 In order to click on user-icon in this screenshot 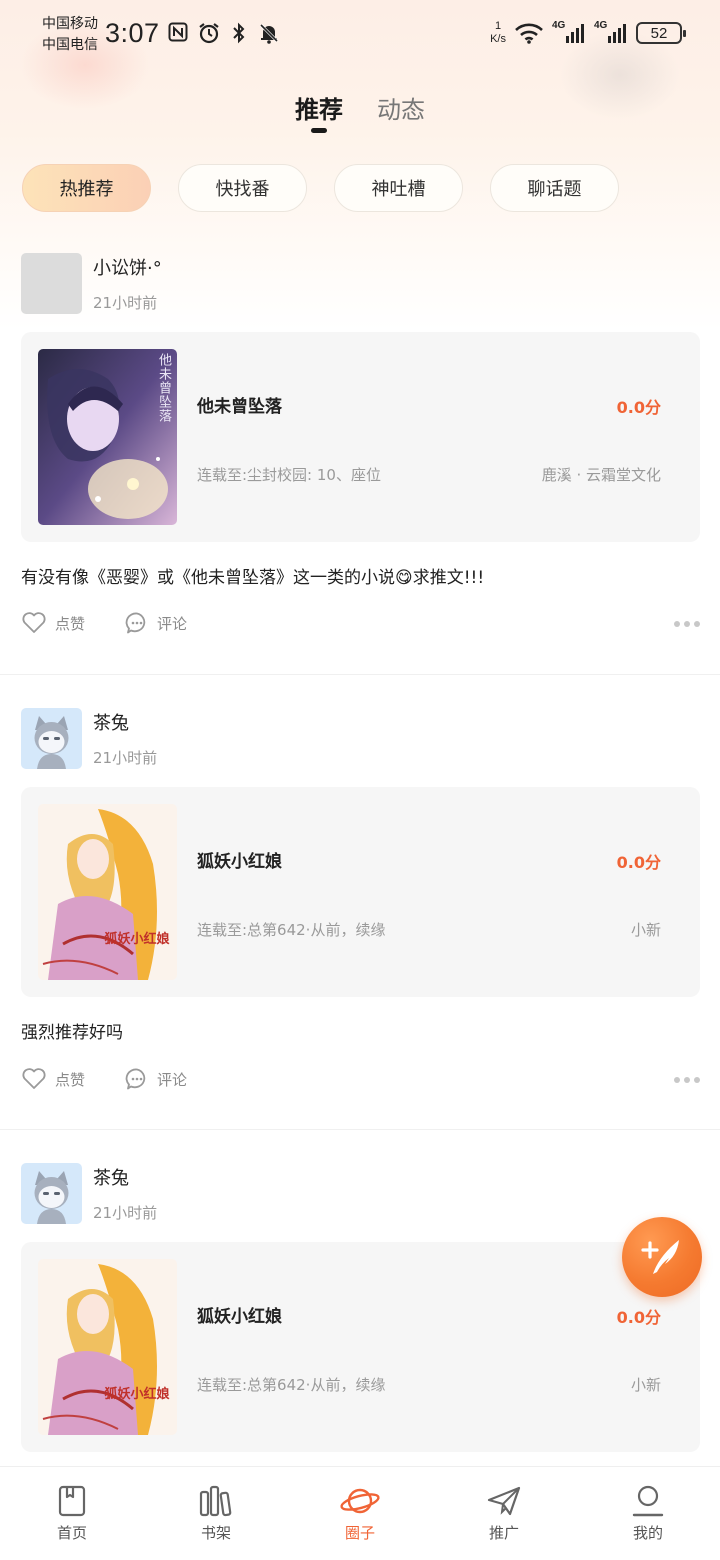, I will do `click(648, 1501)`.